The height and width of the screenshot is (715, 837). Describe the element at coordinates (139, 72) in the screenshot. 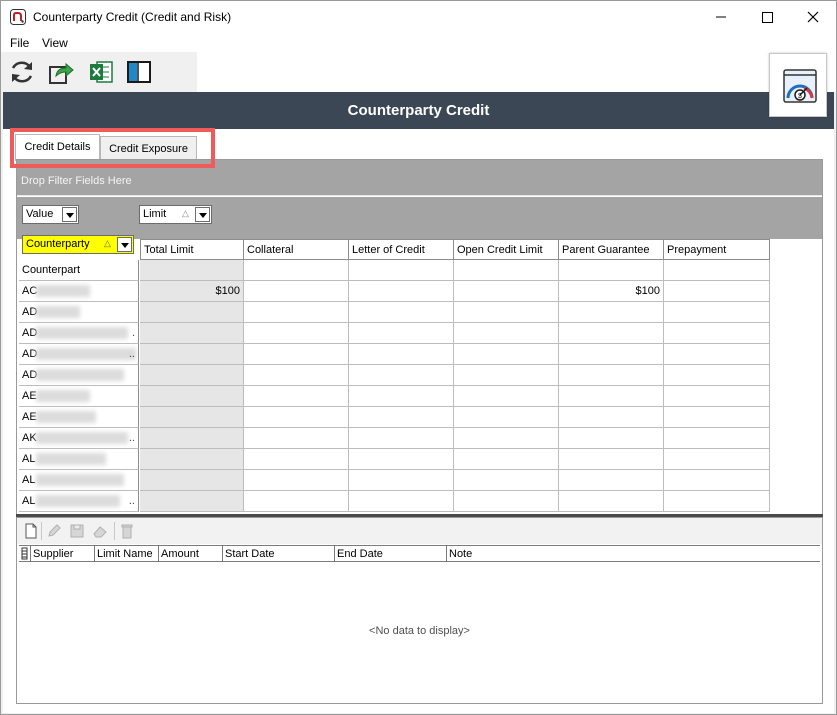

I see `layout-icon` at that location.